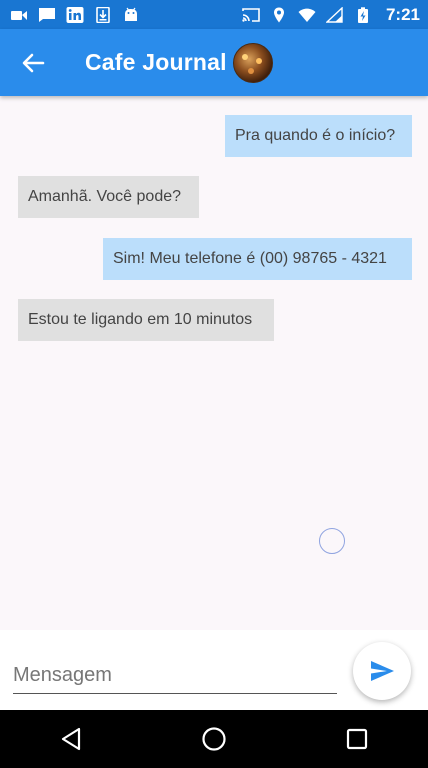 The height and width of the screenshot is (768, 428). Describe the element at coordinates (252, 62) in the screenshot. I see `avatar` at that location.